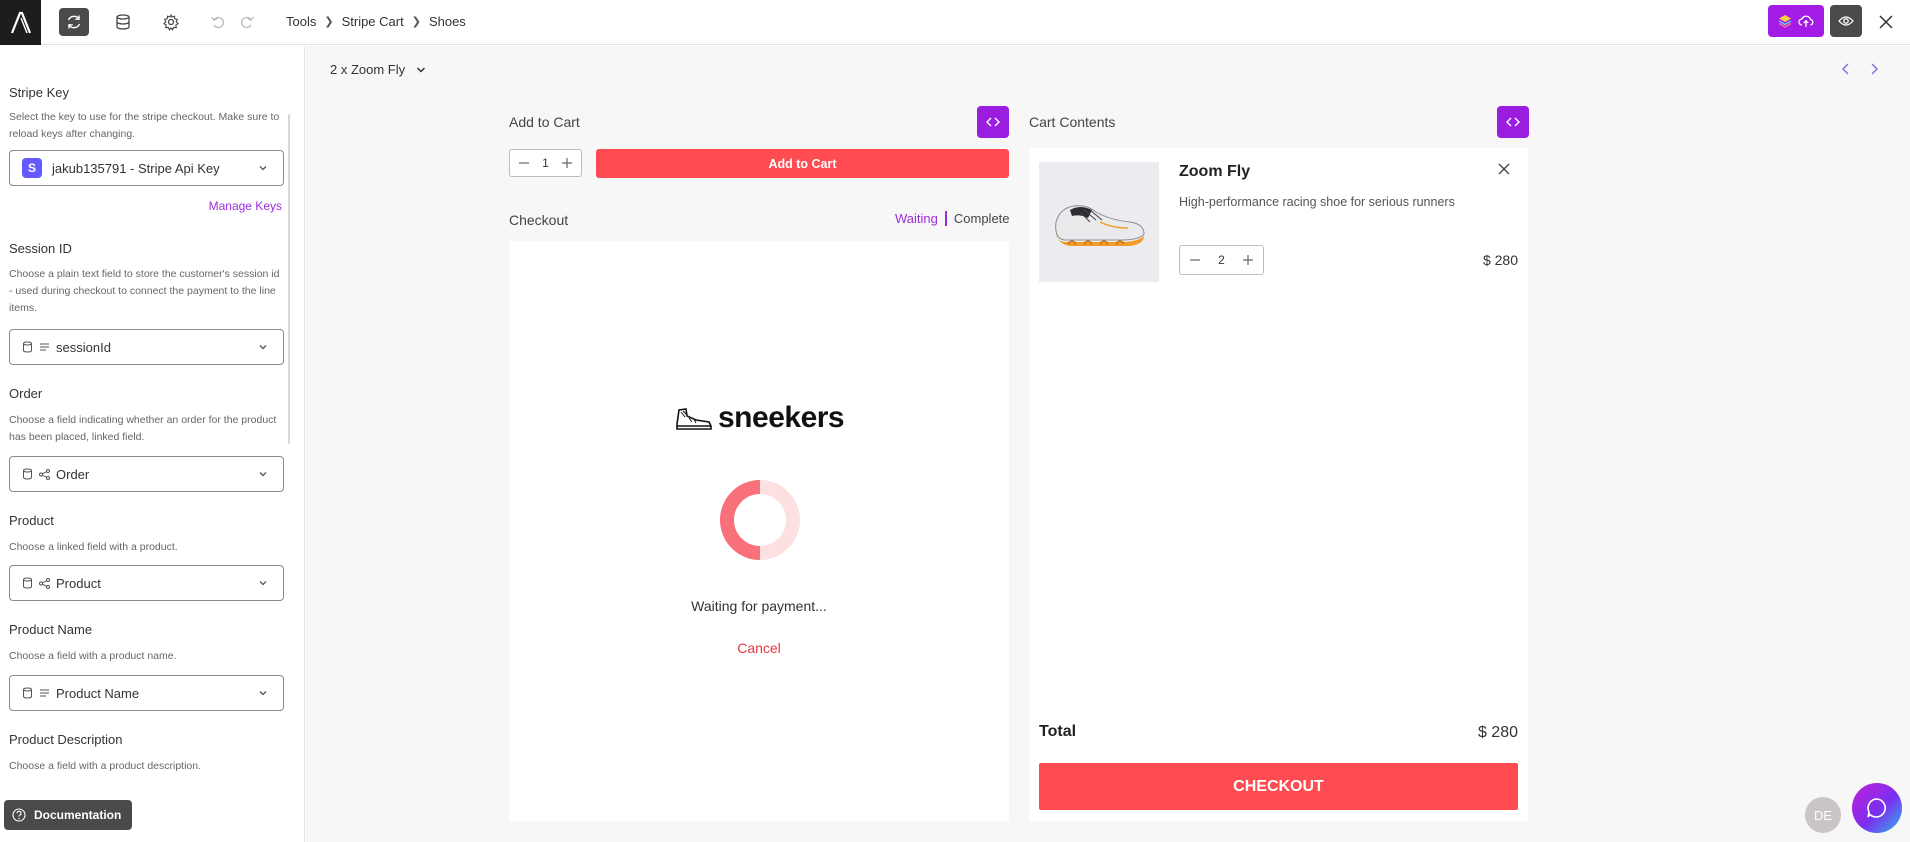  I want to click on publish-button, so click(1796, 21).